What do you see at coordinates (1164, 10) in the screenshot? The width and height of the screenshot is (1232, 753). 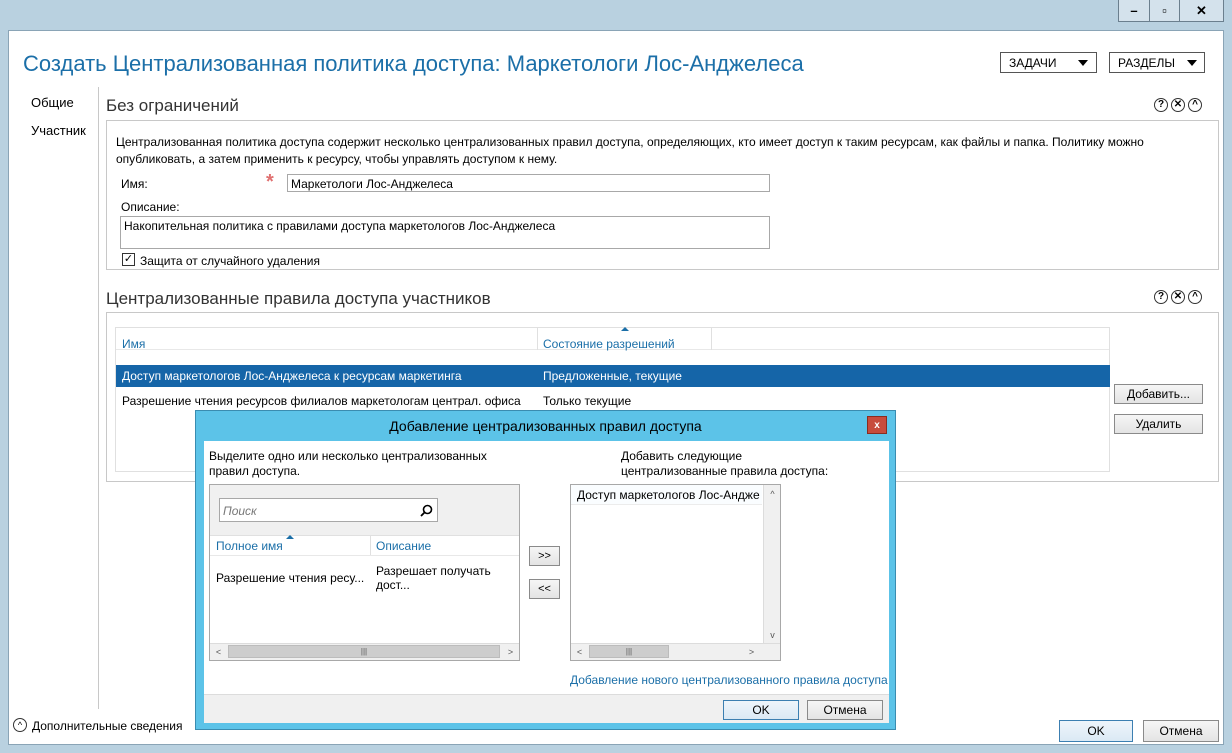 I see `maximize-button: ▫` at bounding box center [1164, 10].